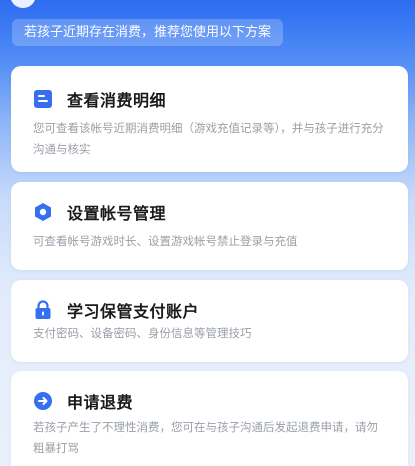  What do you see at coordinates (43, 309) in the screenshot?
I see `lock-icon` at bounding box center [43, 309].